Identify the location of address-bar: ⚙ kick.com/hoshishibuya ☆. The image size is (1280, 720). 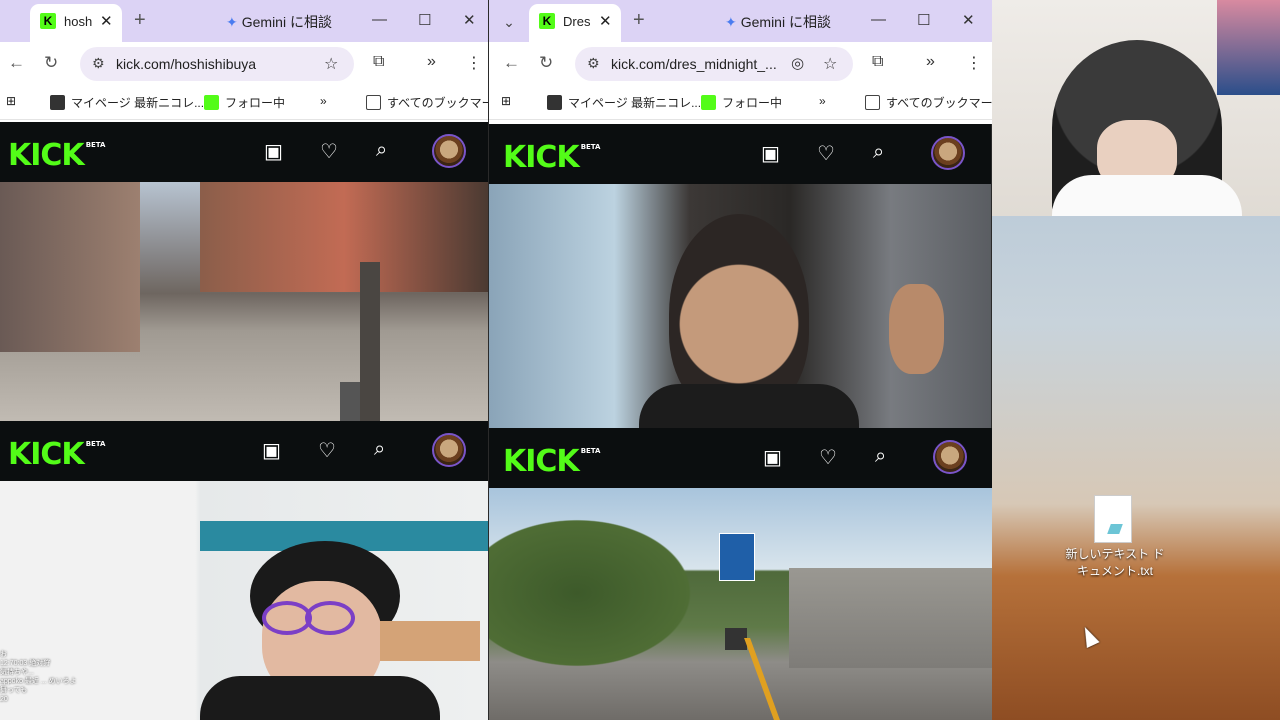
(217, 64).